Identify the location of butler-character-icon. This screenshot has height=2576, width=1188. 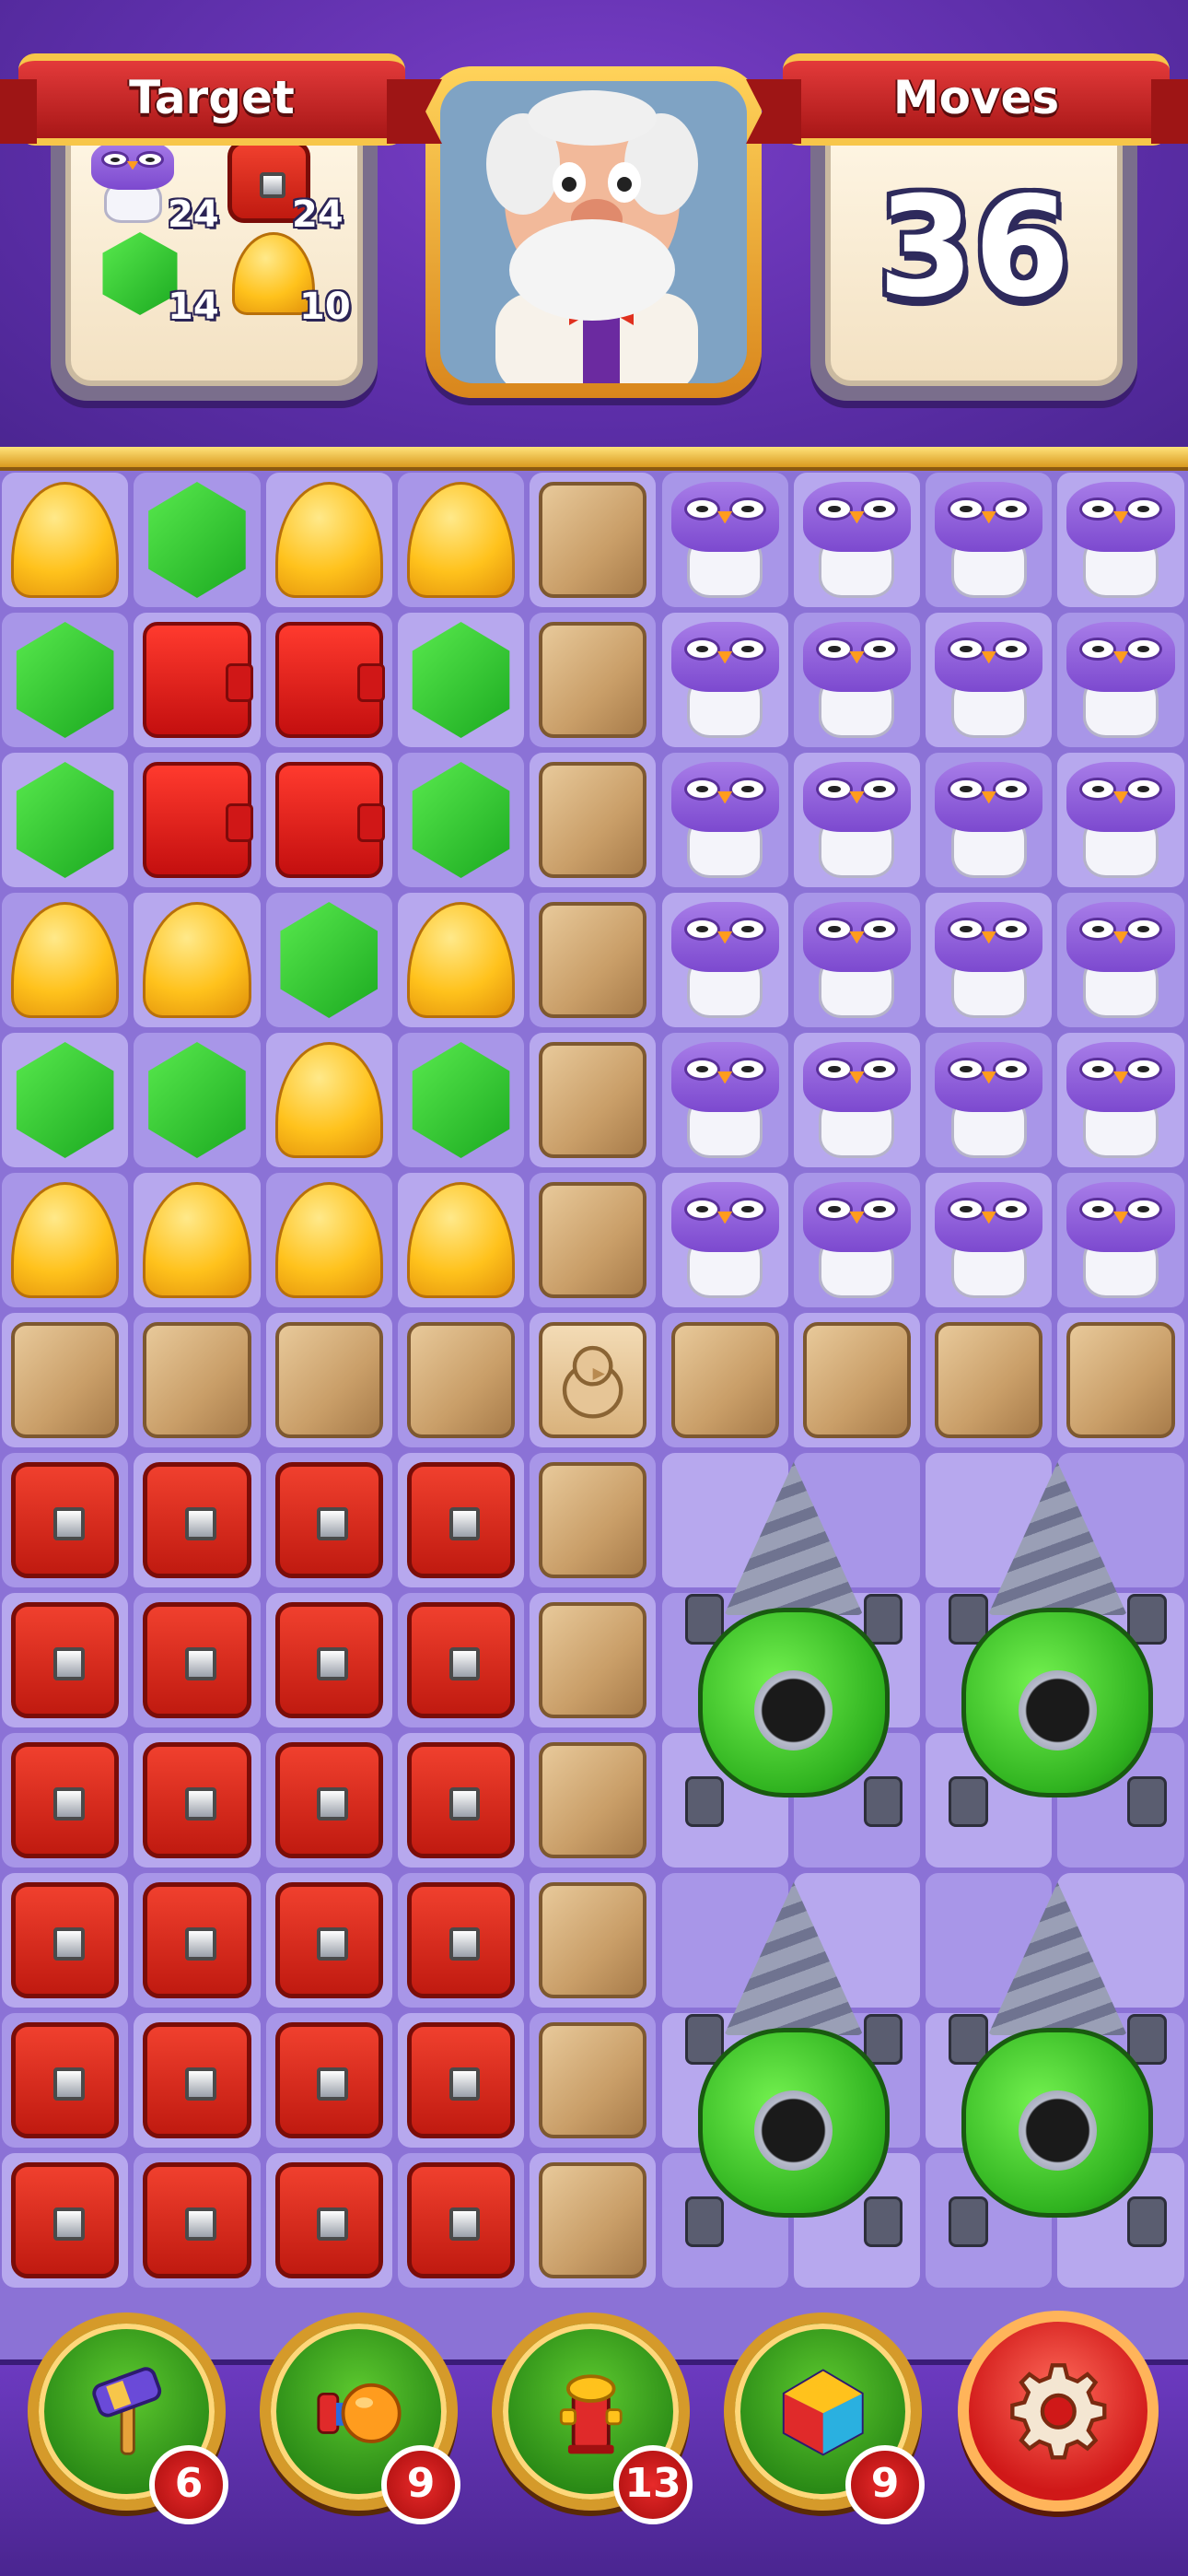
(593, 232).